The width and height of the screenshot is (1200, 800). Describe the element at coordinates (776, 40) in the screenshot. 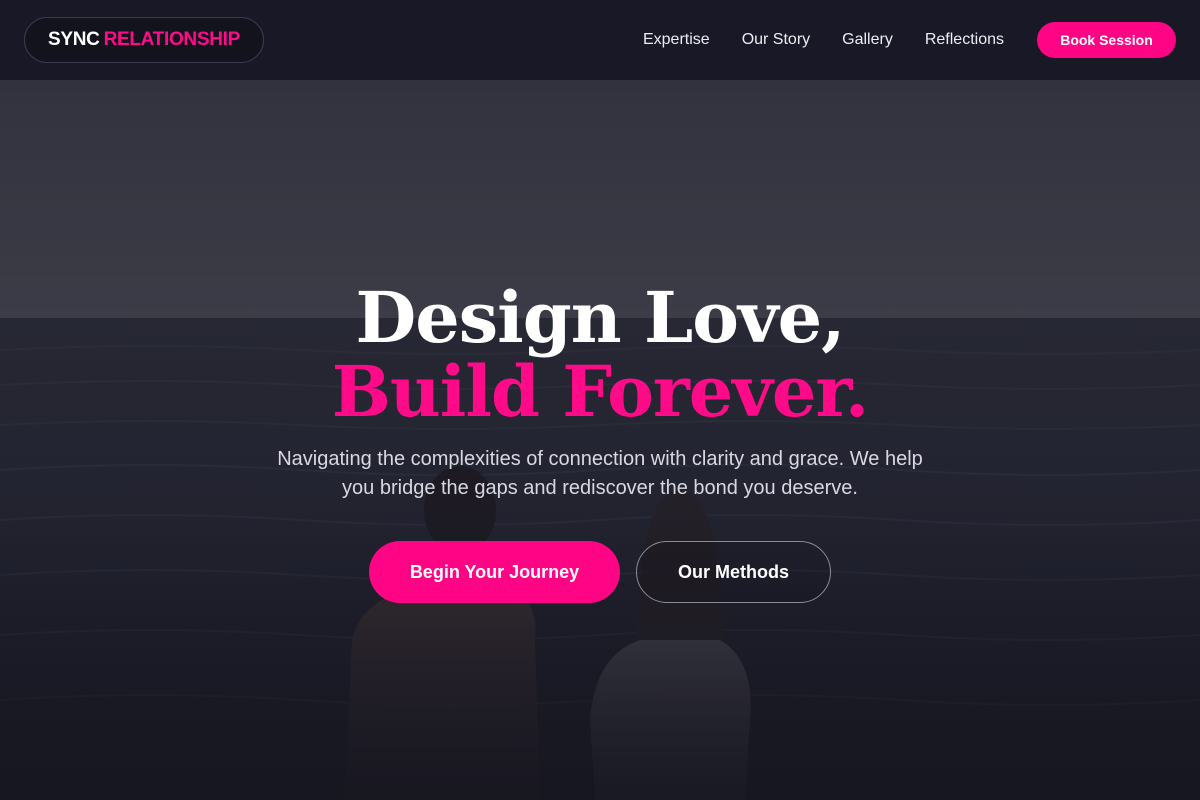

I see `nav-link-our-story: Our Story` at that location.